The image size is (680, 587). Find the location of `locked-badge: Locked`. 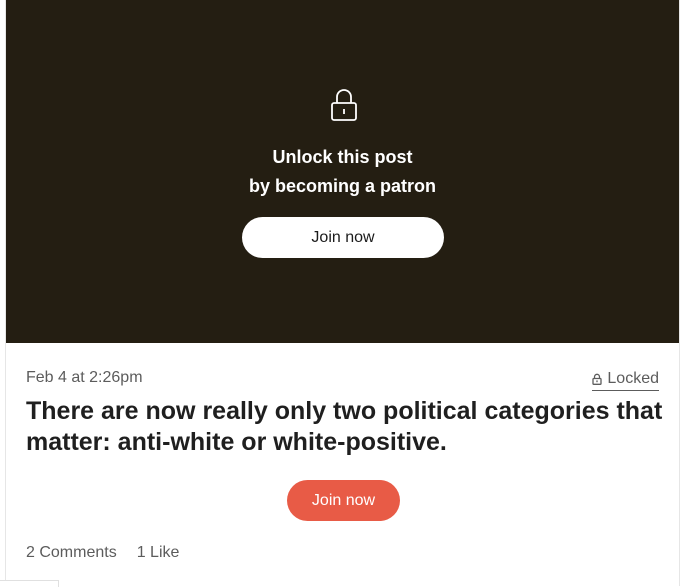

locked-badge: Locked is located at coordinates (625, 380).